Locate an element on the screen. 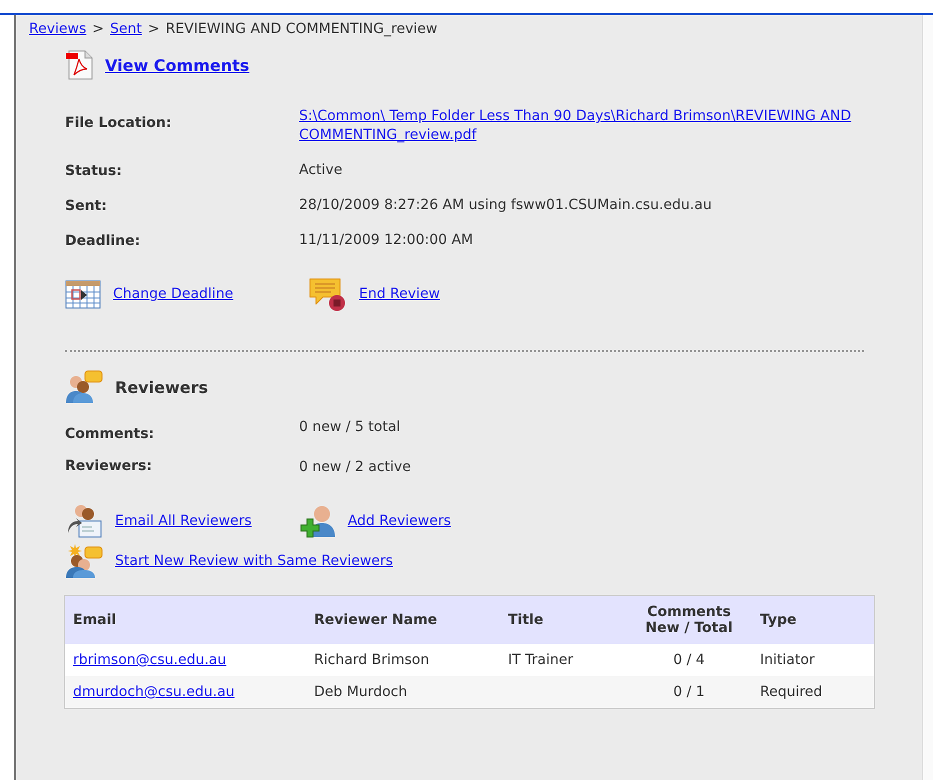  field-value: Active is located at coordinates (321, 170).